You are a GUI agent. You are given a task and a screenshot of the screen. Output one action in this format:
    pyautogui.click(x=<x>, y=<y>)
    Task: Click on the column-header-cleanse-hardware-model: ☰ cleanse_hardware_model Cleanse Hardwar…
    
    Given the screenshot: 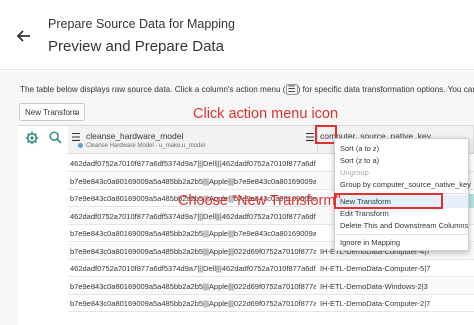 What is the action you would take?
    pyautogui.click(x=193, y=140)
    